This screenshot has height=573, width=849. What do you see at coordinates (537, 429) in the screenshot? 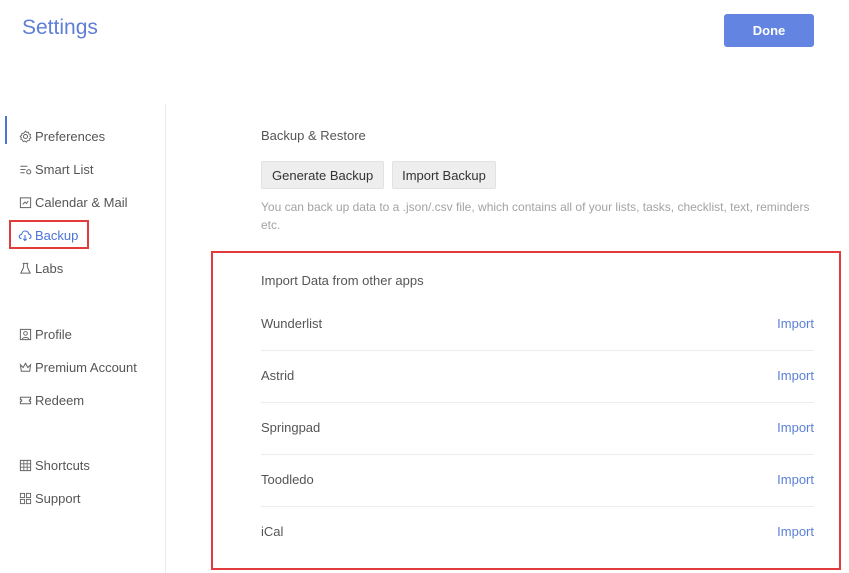
I see `import-row-springpad: Springpad Import` at bounding box center [537, 429].